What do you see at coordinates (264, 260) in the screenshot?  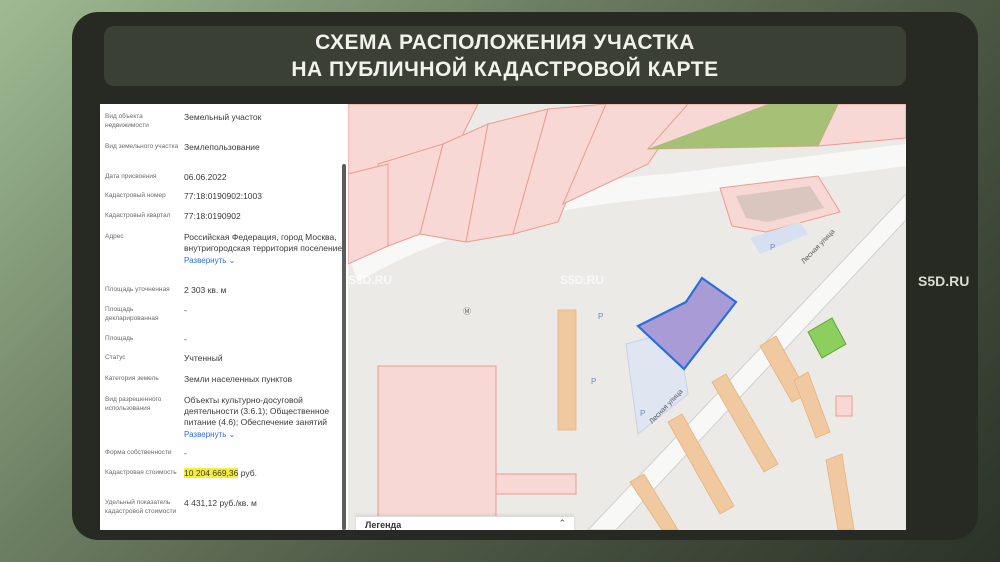 I see `expand-address-link: Развернуть ⌄` at bounding box center [264, 260].